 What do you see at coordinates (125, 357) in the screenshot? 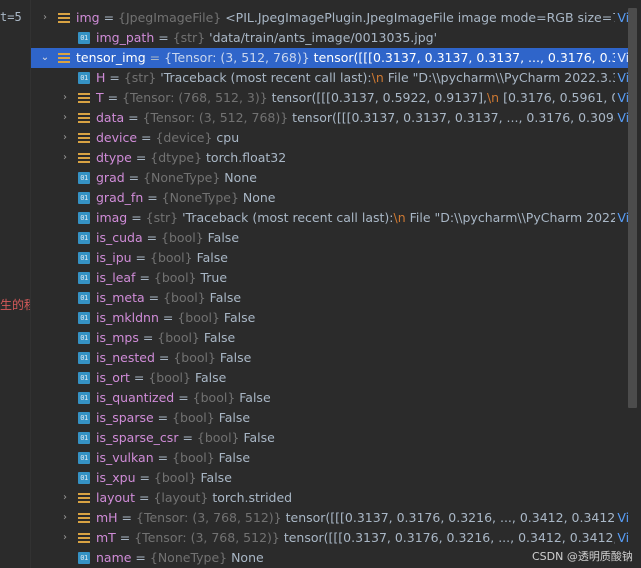
I see `variable-name: is_nested` at bounding box center [125, 357].